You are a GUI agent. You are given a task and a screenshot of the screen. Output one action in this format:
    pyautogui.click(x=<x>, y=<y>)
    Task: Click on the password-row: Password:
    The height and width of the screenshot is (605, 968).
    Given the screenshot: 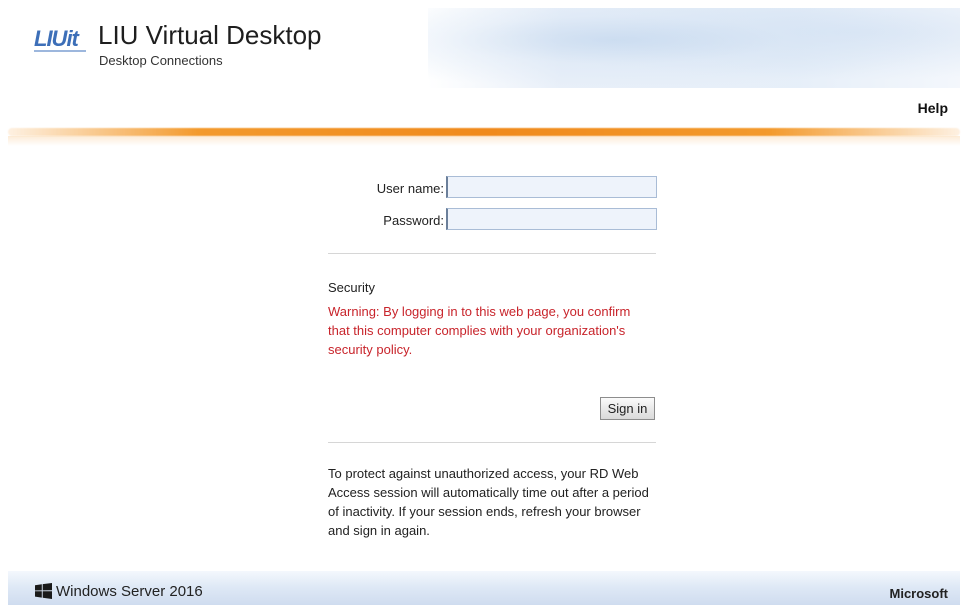 What is the action you would take?
    pyautogui.click(x=492, y=220)
    